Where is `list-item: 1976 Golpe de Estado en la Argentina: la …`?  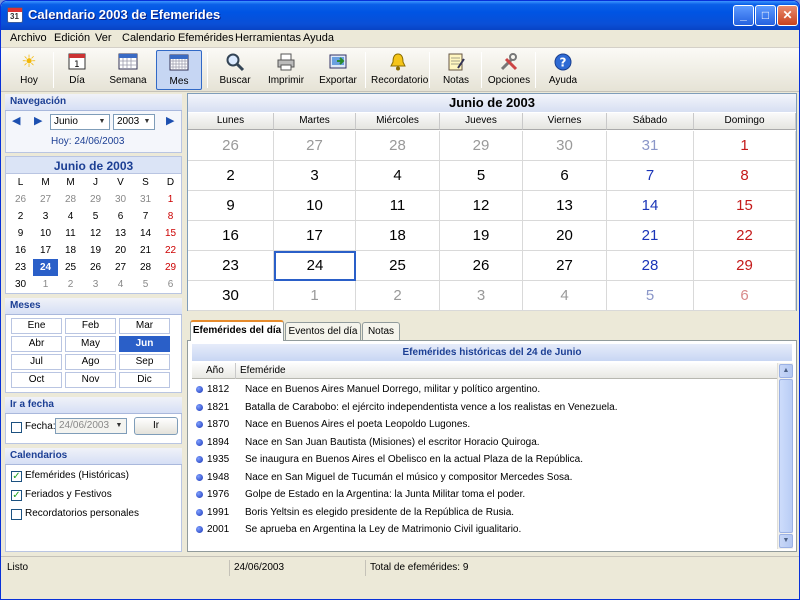
list-item: 1976 Golpe de Estado en la Argentina: la … is located at coordinates (485, 494).